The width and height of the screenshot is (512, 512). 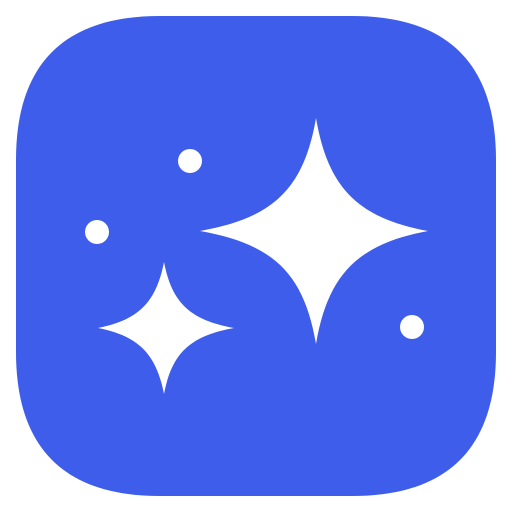 What do you see at coordinates (412, 327) in the screenshot?
I see `dot-icon-right` at bounding box center [412, 327].